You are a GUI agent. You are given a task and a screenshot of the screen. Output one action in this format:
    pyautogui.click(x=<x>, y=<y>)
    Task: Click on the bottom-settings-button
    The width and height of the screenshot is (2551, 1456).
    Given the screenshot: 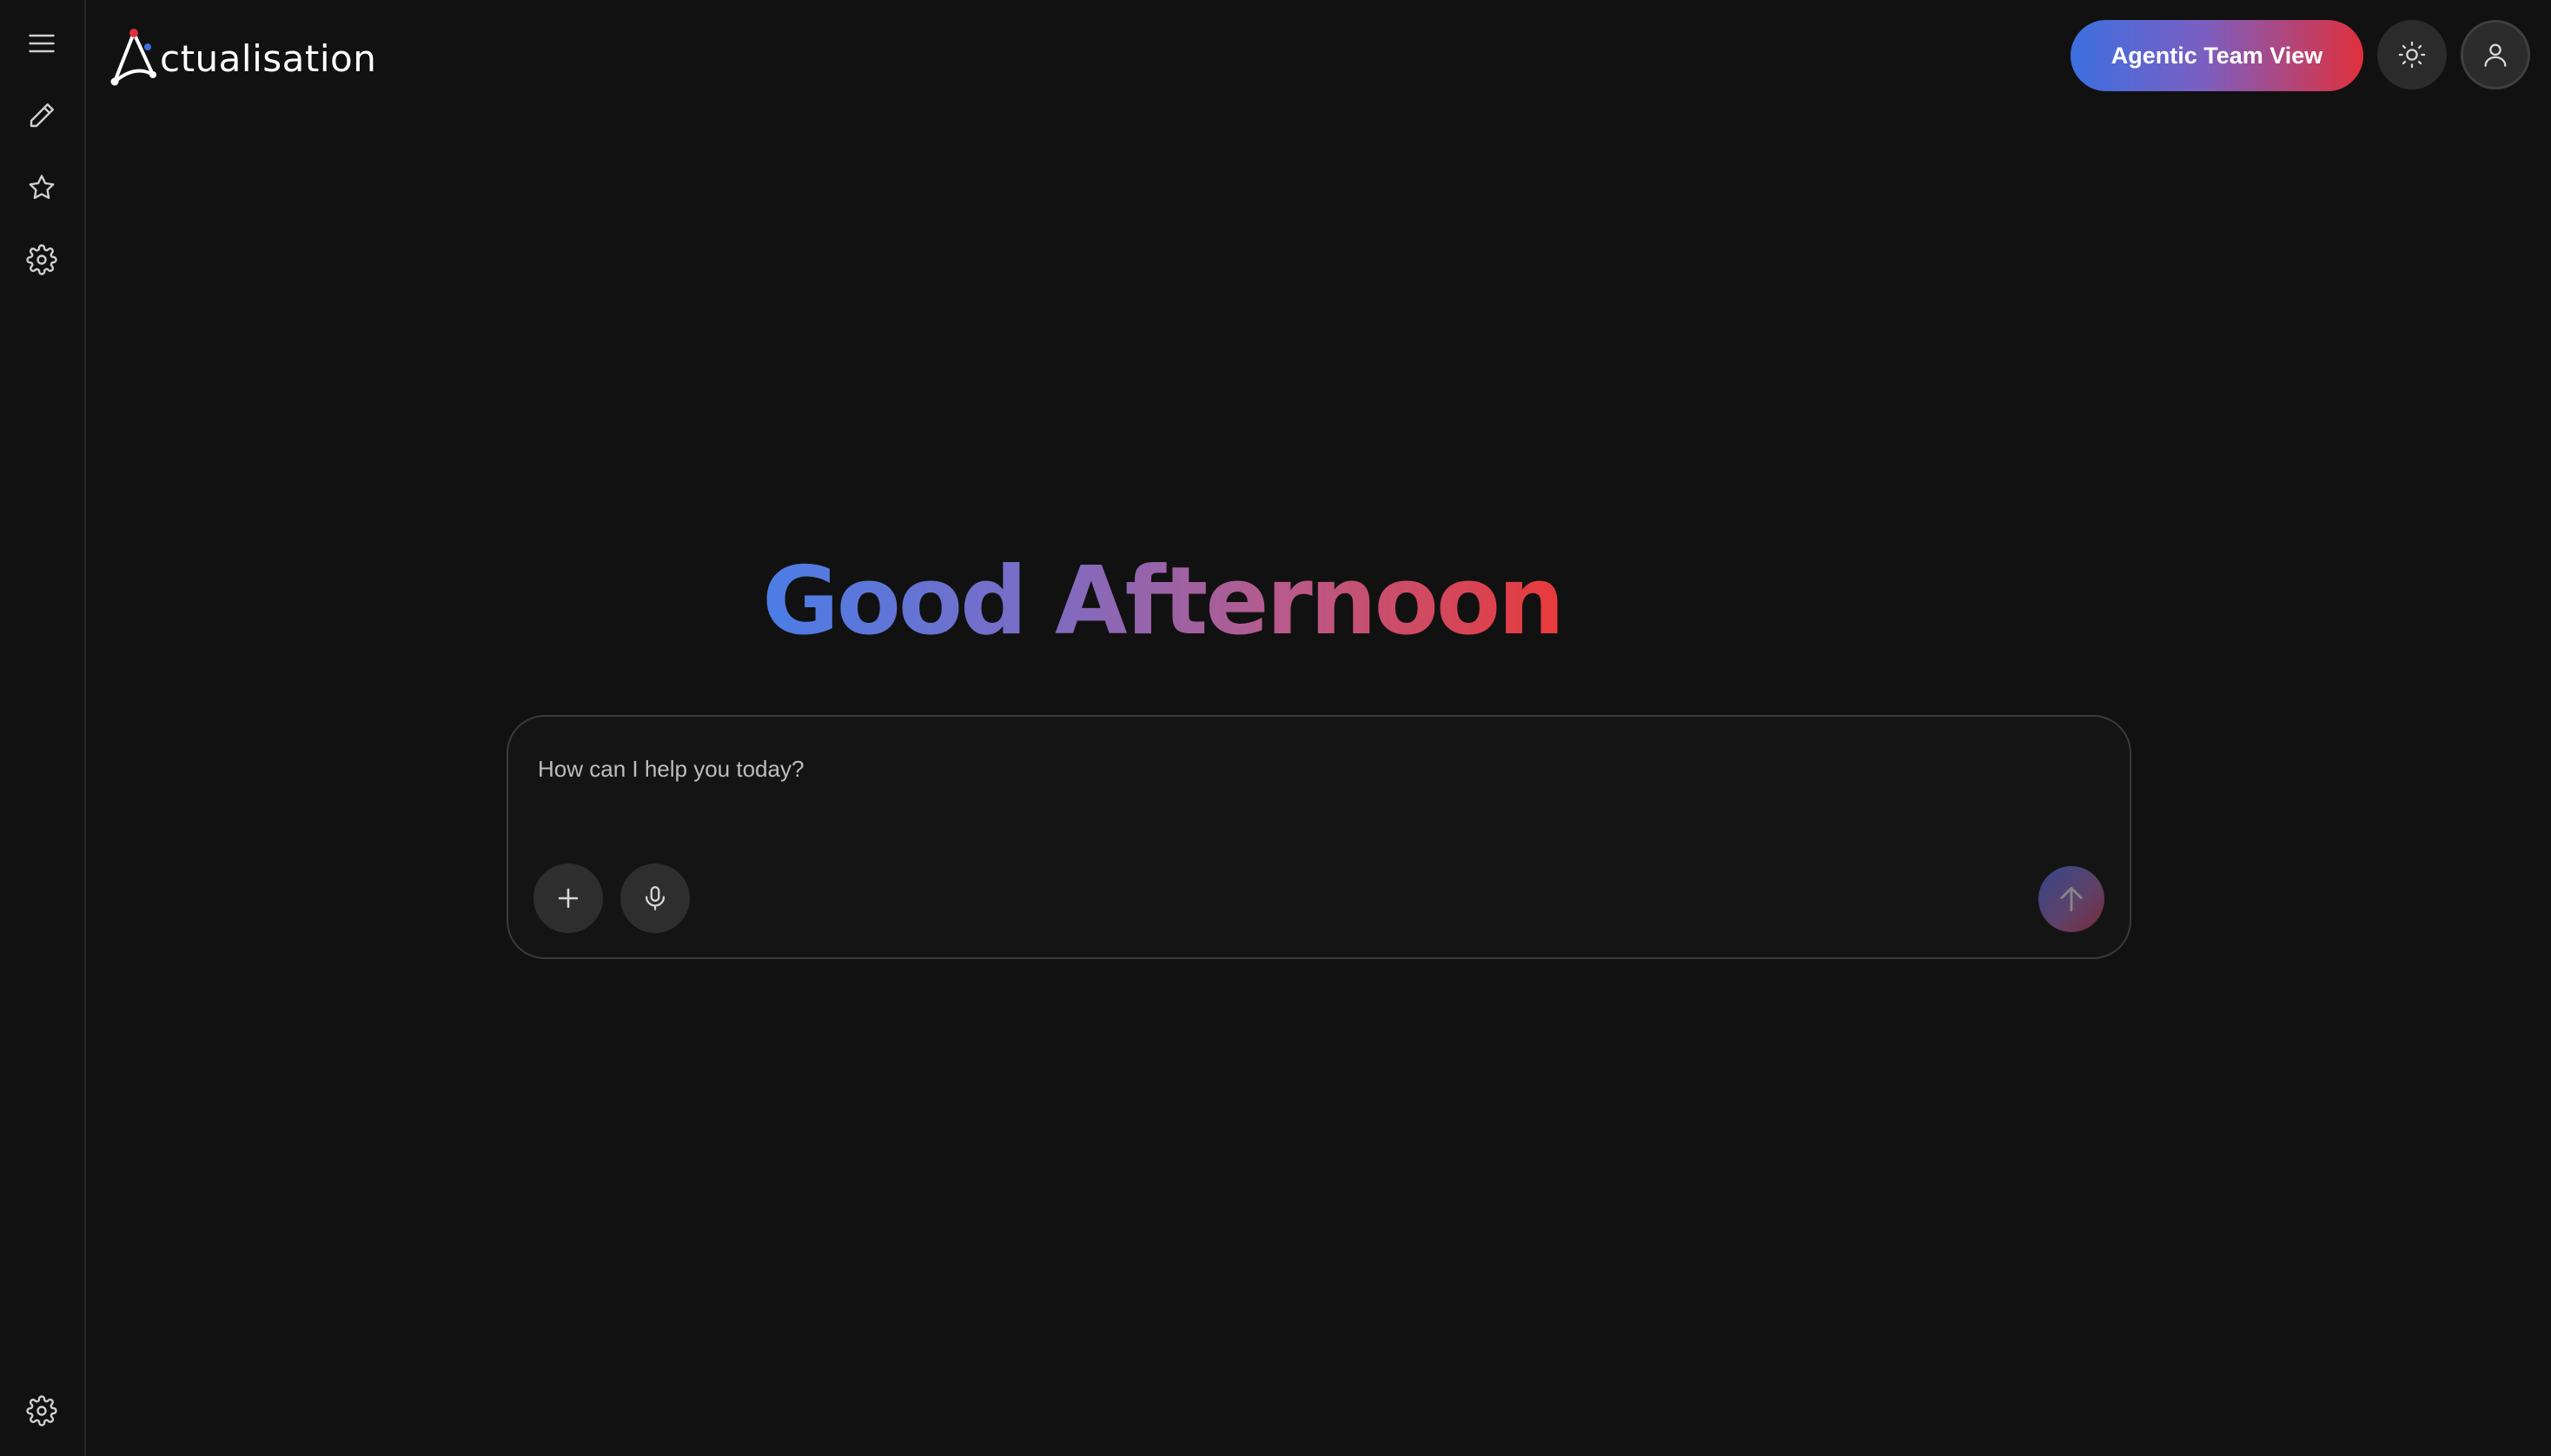 What is the action you would take?
    pyautogui.click(x=42, y=1411)
    